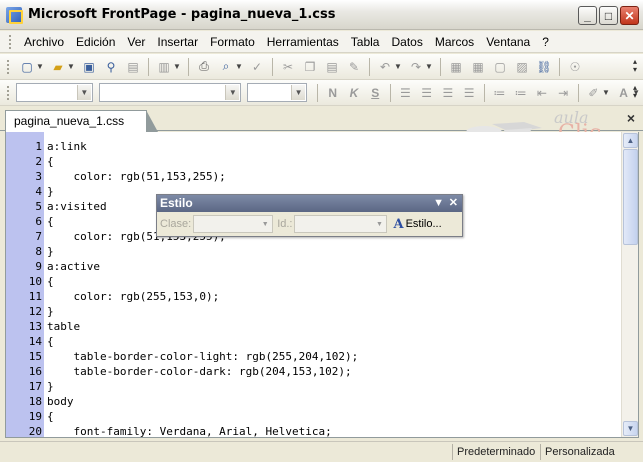 The width and height of the screenshot is (643, 462). I want to click on font-combo: ▼, so click(170, 92).